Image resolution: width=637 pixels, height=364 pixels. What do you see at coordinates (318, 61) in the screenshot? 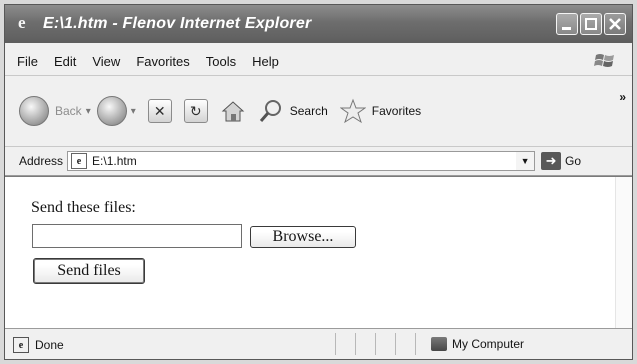
I see `menu-bar: File Edit View Favorites Tools Help` at bounding box center [318, 61].